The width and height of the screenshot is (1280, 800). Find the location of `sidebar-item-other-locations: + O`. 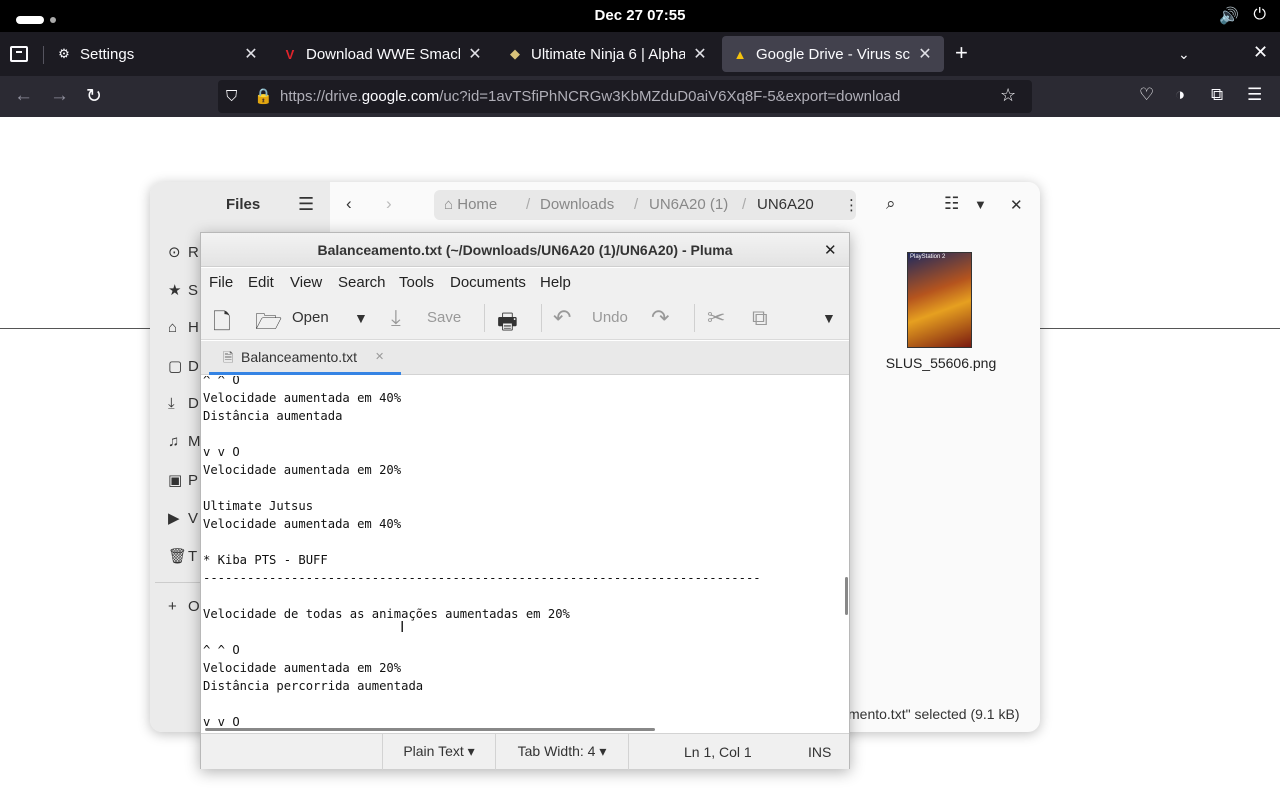

sidebar-item-other-locations: + O is located at coordinates (184, 606).